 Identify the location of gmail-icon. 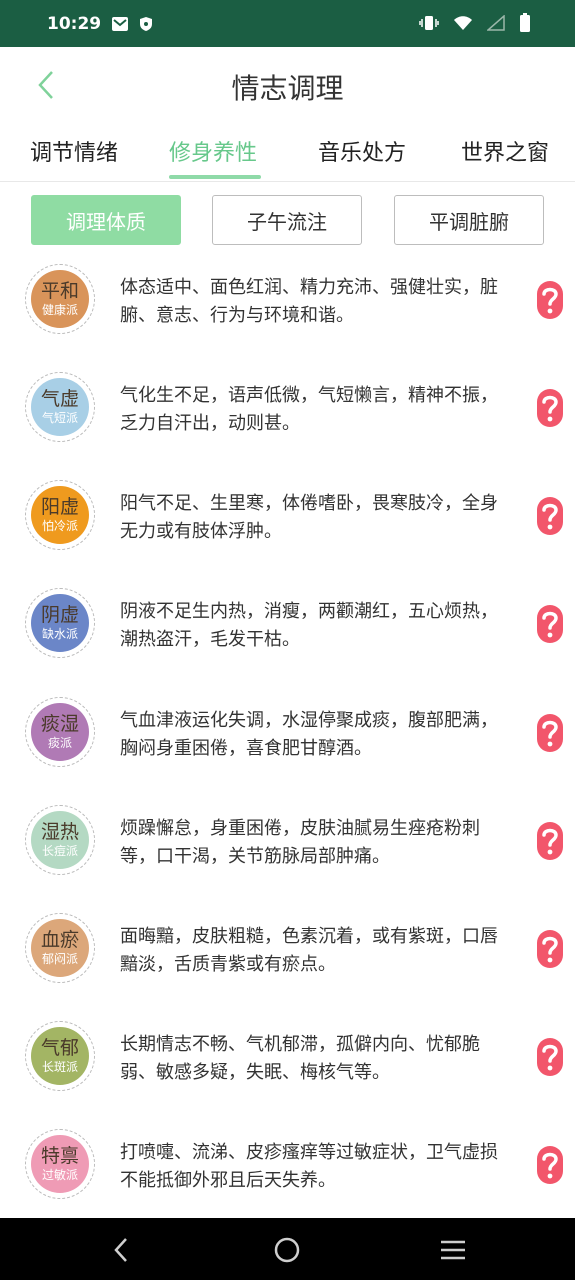
(120, 24).